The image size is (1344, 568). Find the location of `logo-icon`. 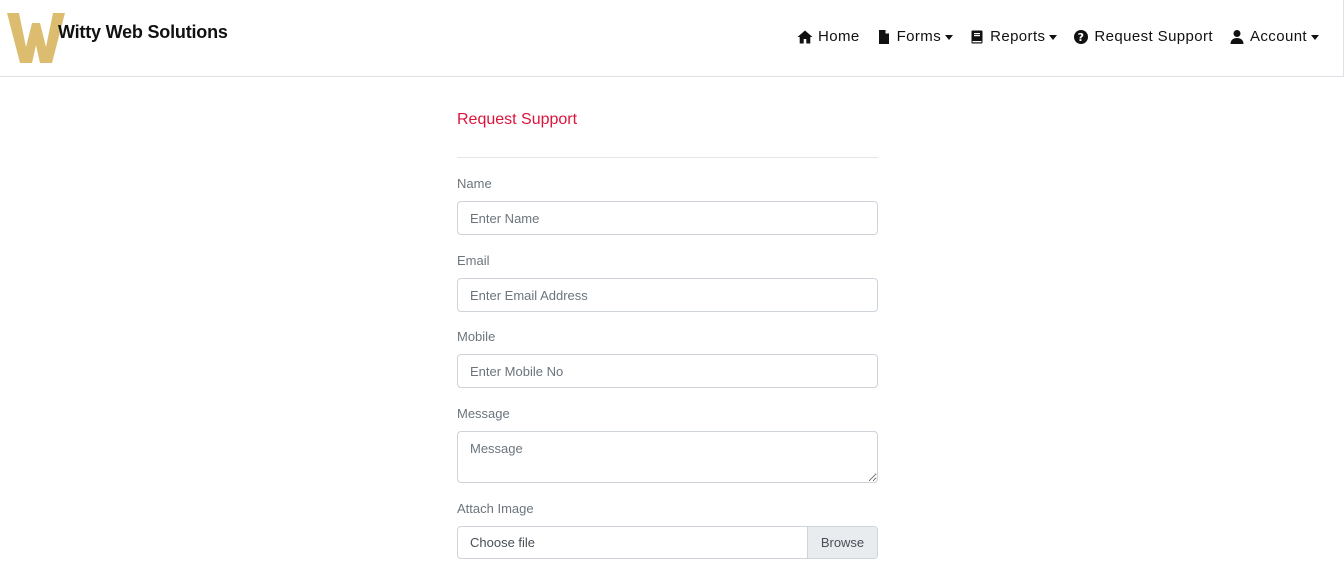

logo-icon is located at coordinates (36, 38).